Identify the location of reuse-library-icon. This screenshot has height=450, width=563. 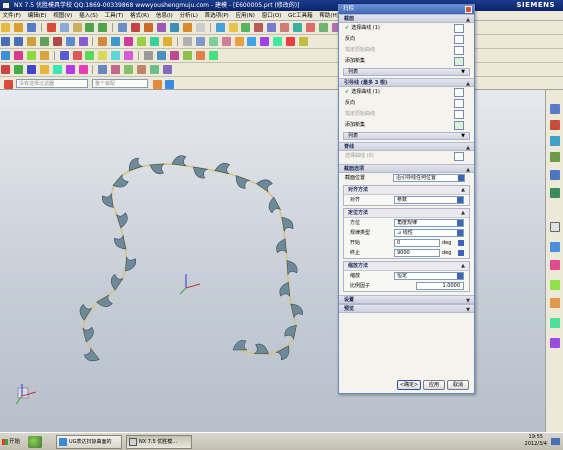
(555, 157).